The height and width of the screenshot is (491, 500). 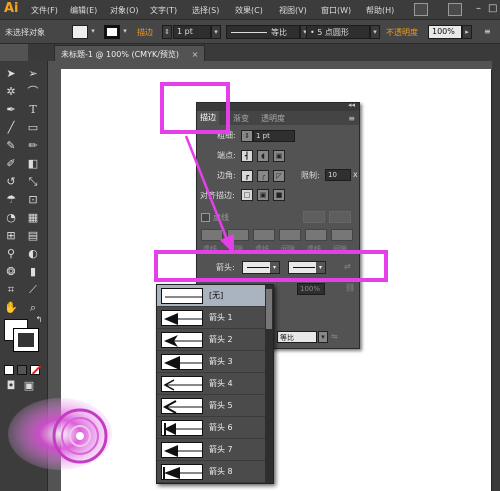 What do you see at coordinates (467, 32) in the screenshot?
I see `opacity-dropdown-icon: ▸` at bounding box center [467, 32].